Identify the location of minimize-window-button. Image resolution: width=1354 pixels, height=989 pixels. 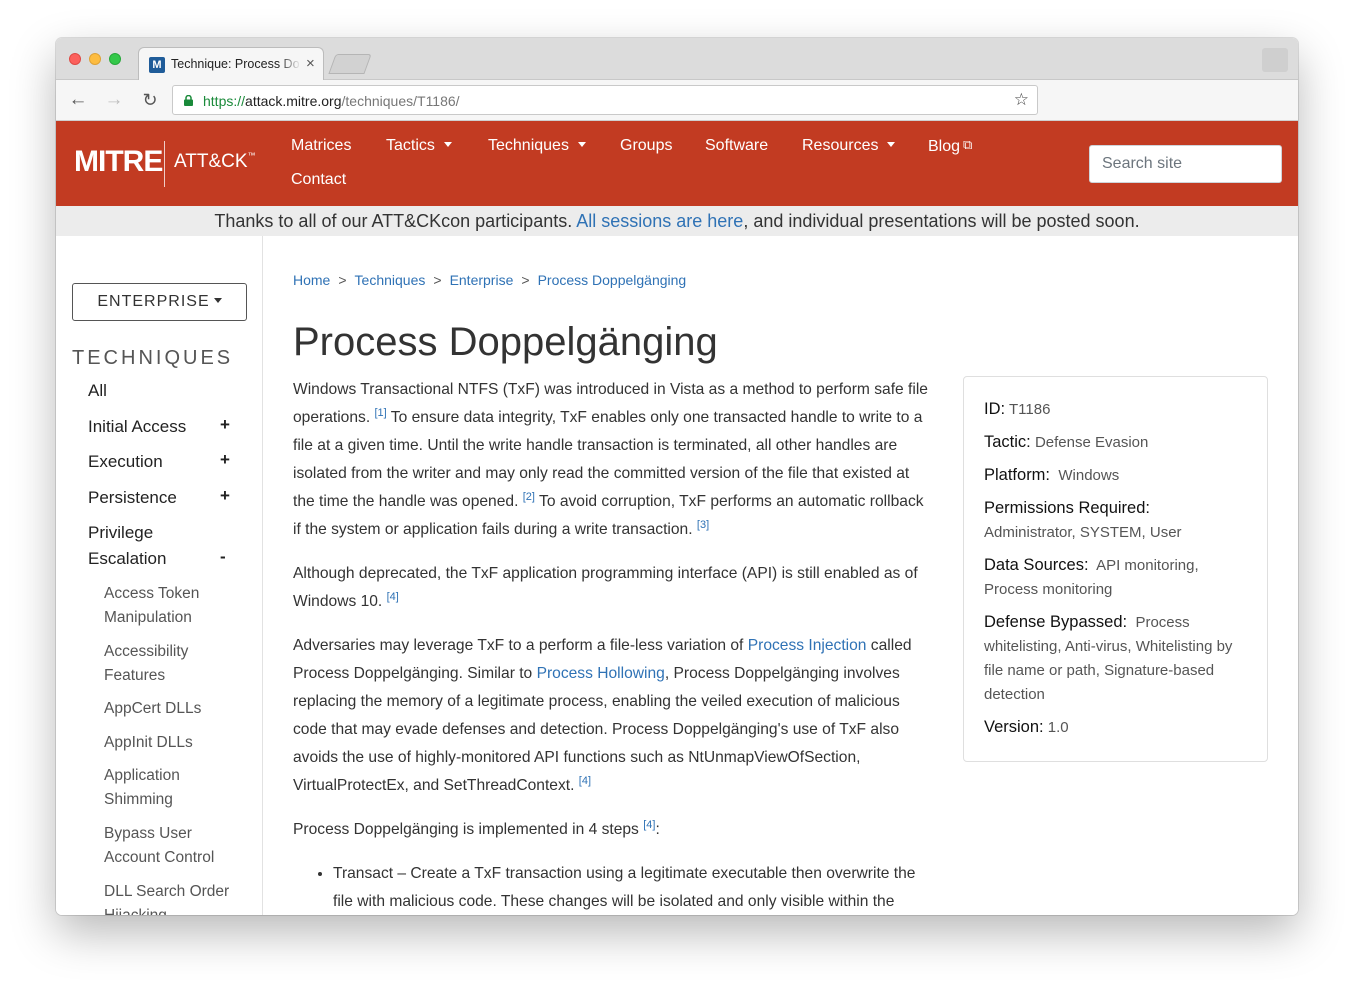
(95, 59).